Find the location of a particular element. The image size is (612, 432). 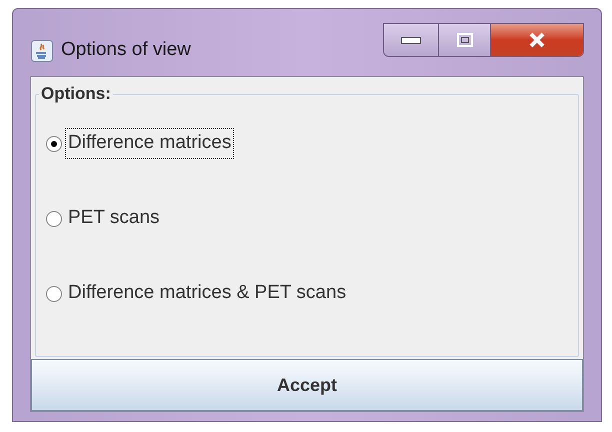

group-title: Options: is located at coordinates (76, 94).